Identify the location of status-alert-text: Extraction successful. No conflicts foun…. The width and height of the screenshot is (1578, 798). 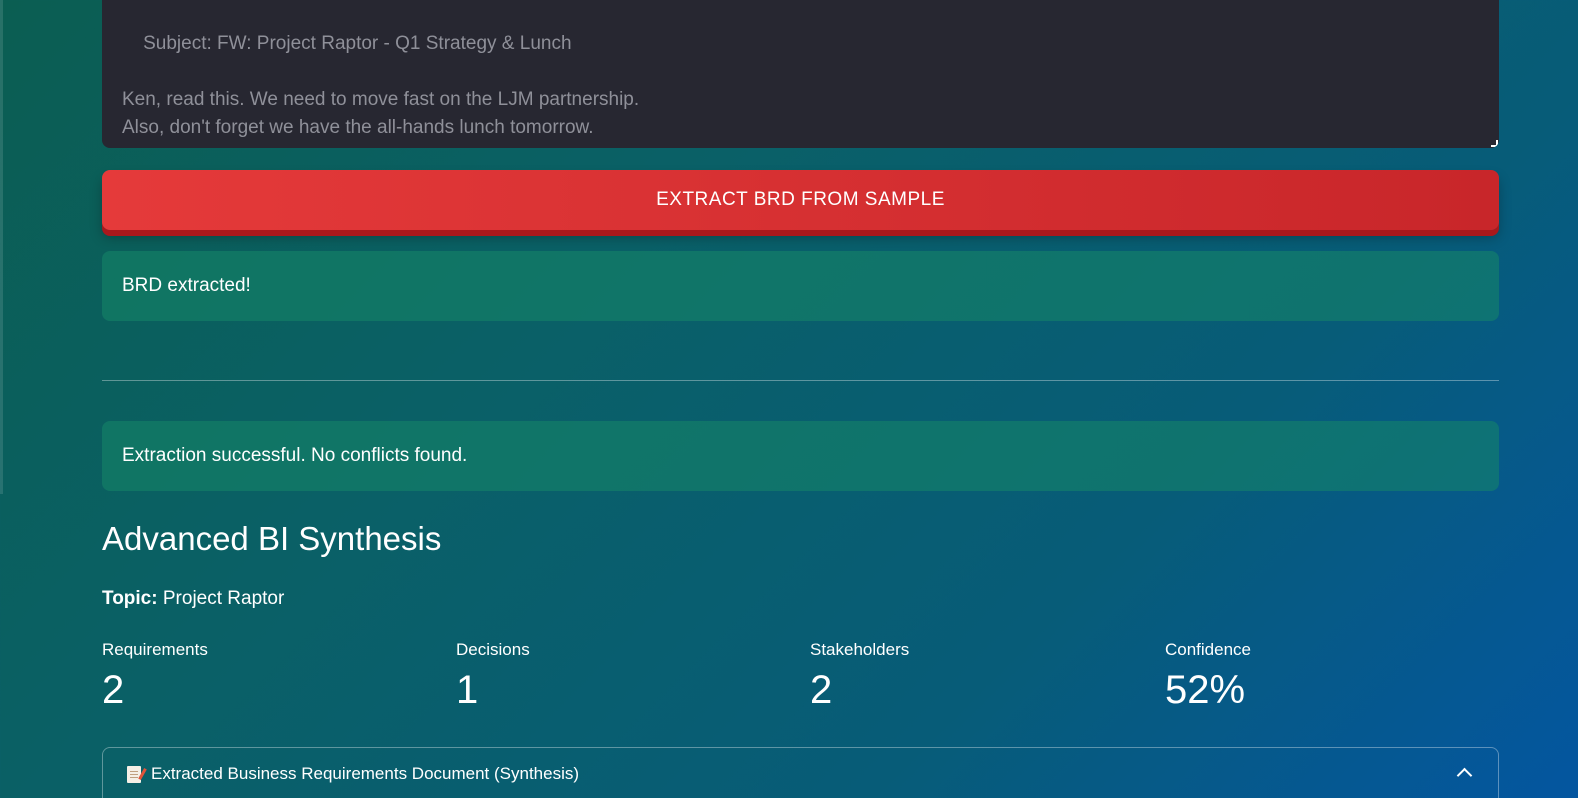
(295, 455).